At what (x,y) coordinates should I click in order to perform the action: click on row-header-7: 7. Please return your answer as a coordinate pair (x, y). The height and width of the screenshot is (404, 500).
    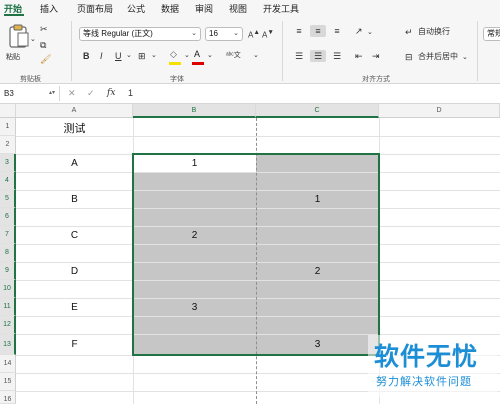
    Looking at the image, I should click on (8, 235).